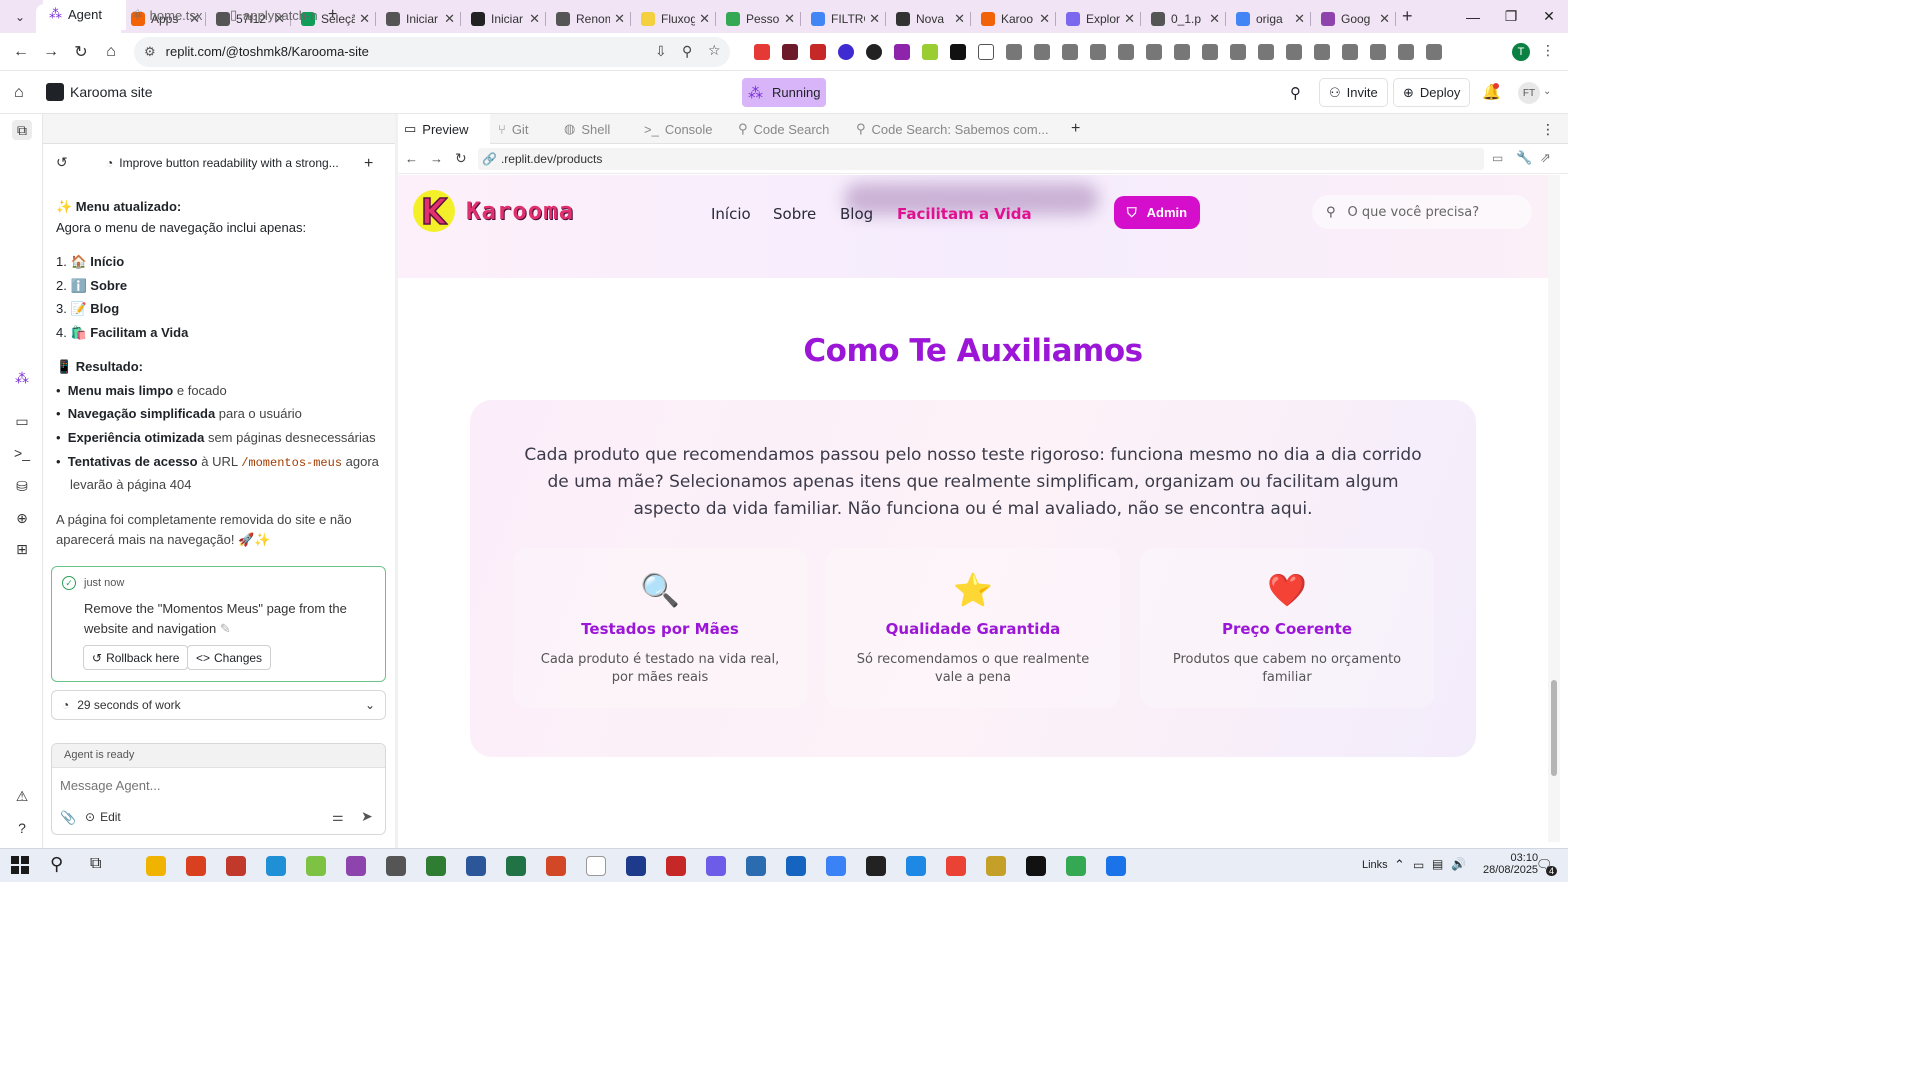  What do you see at coordinates (1157, 212) in the screenshot?
I see `admin-button: ⛉ Admin` at bounding box center [1157, 212].